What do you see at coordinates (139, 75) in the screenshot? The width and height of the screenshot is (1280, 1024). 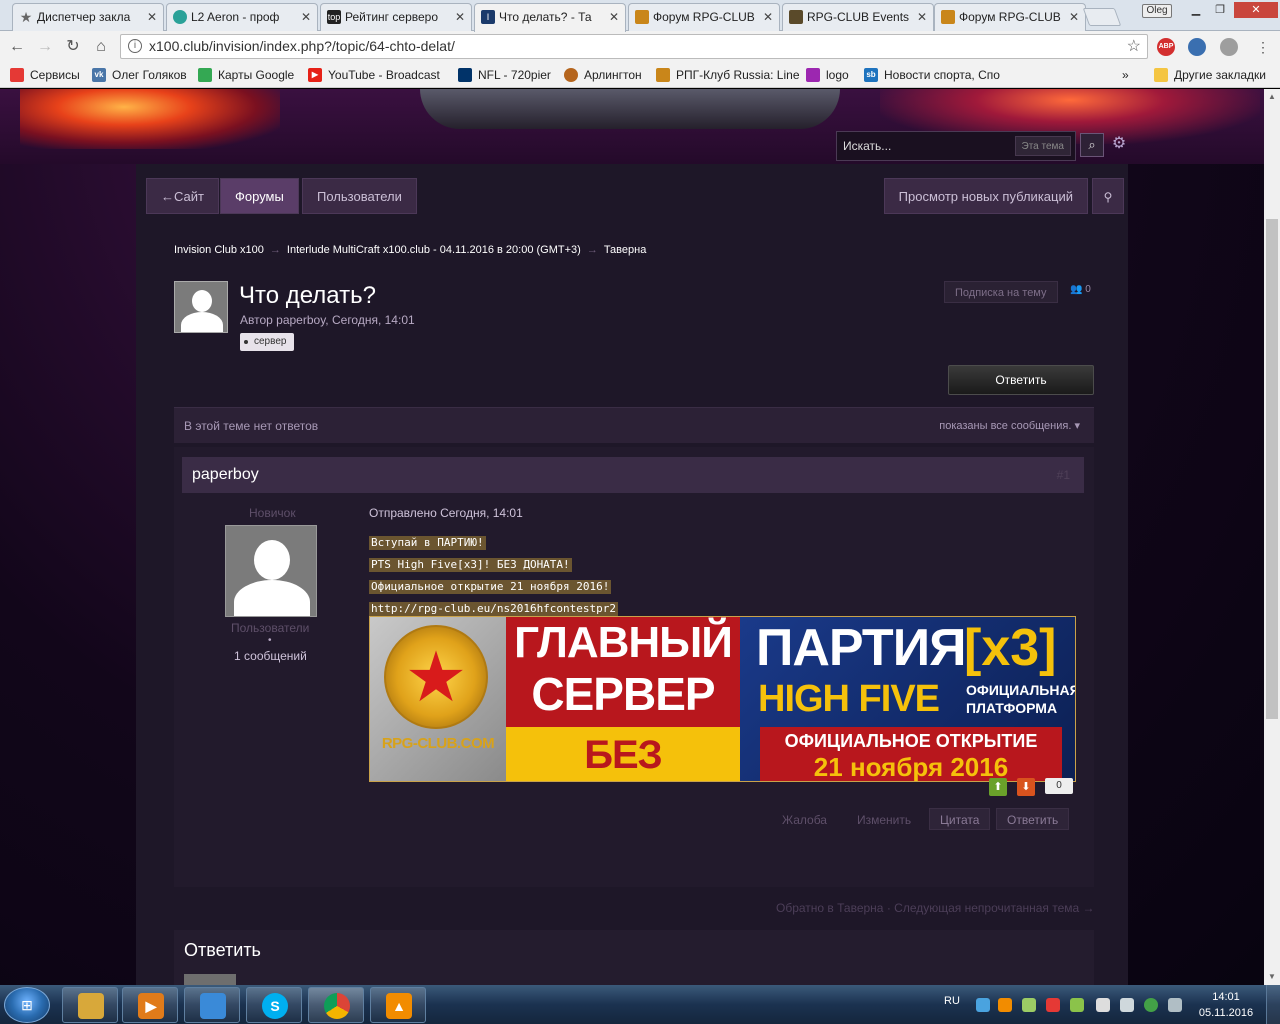 I see `bookmark-item: vk Олег Голяков` at bounding box center [139, 75].